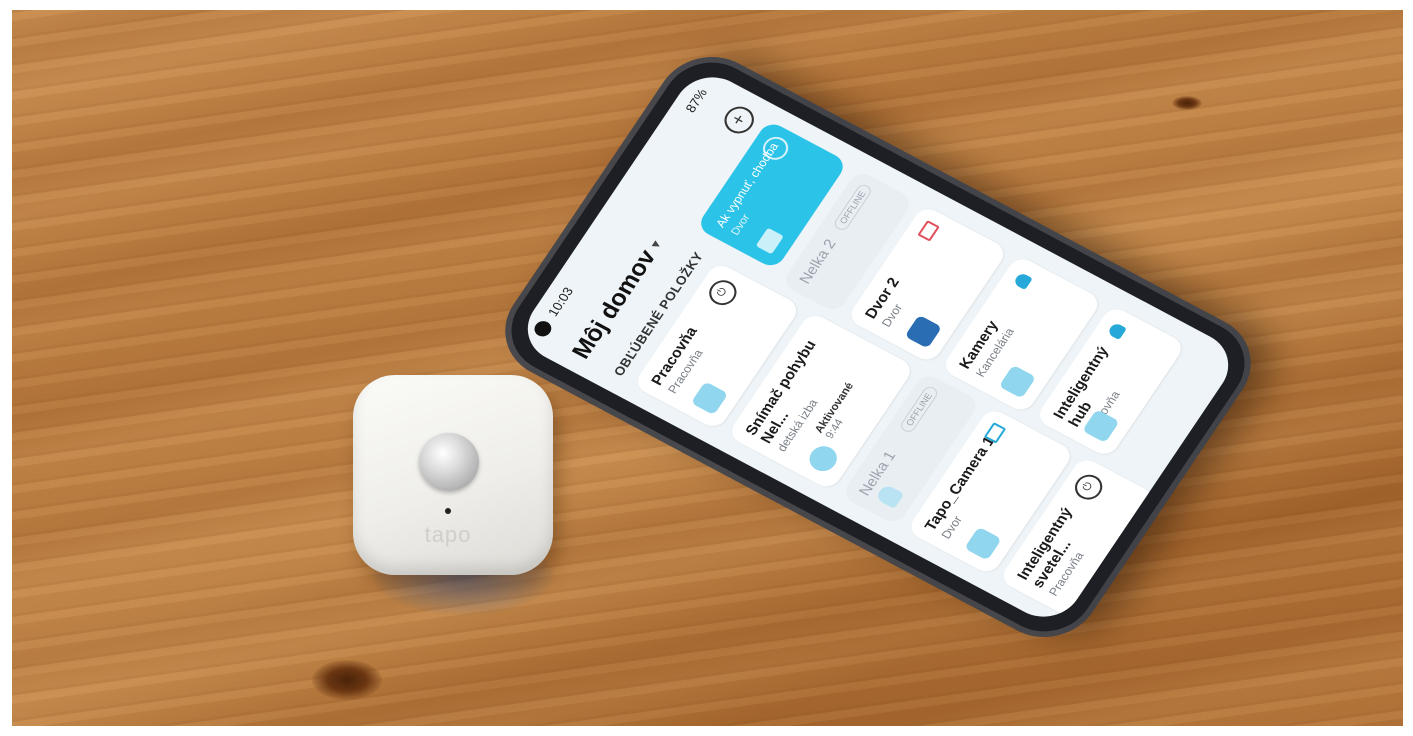 The width and height of the screenshot is (1413, 736). What do you see at coordinates (889, 496) in the screenshot?
I see `bulb-icon` at bounding box center [889, 496].